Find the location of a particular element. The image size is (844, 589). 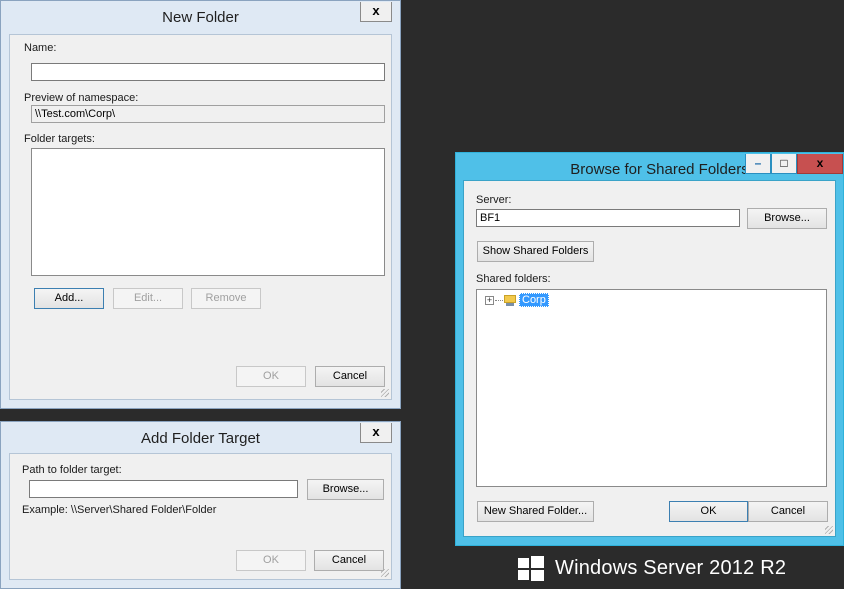

tree-connector is located at coordinates (499, 300).